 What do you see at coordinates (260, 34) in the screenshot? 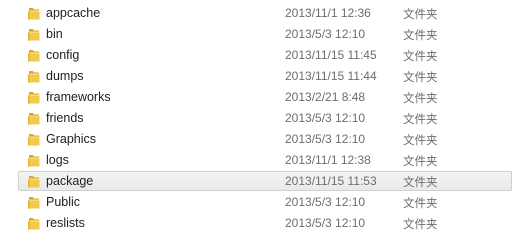
I see `file-row-bin: bin 2013/5/3 12:10 文件夹` at bounding box center [260, 34].